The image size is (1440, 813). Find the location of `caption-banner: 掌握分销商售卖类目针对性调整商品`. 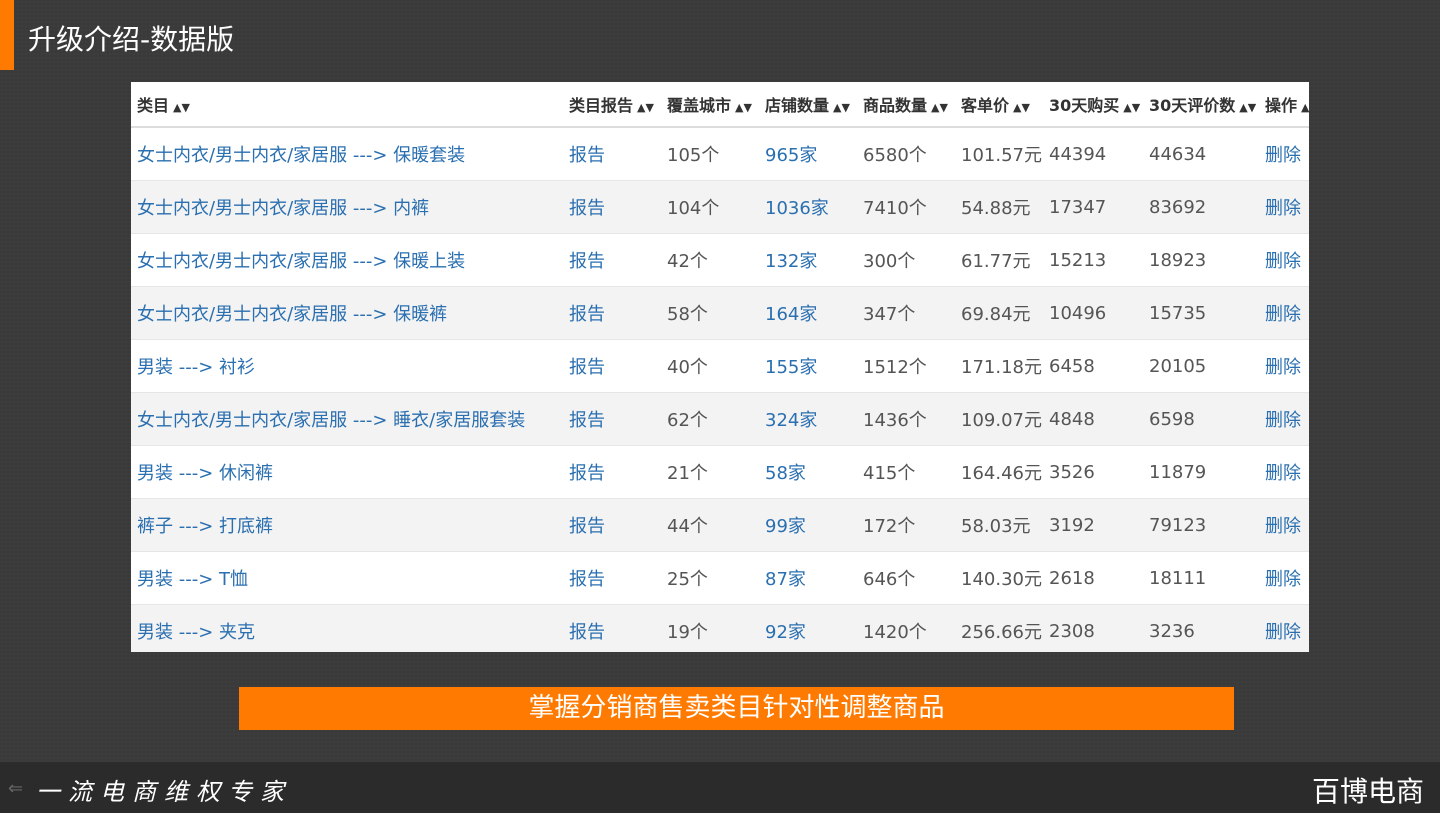

caption-banner: 掌握分销商售卖类目针对性调整商品 is located at coordinates (736, 708).